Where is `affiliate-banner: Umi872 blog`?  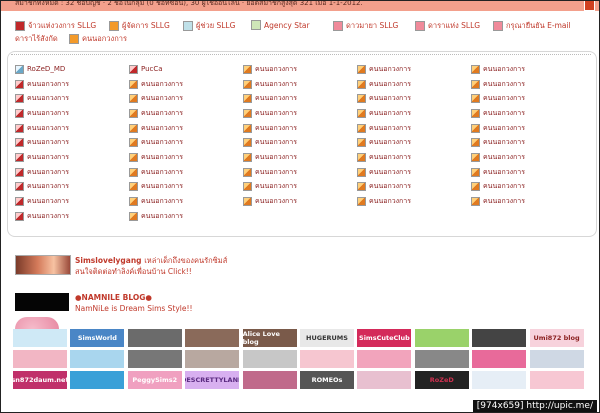 affiliate-banner: Umi872 blog is located at coordinates (556, 338).